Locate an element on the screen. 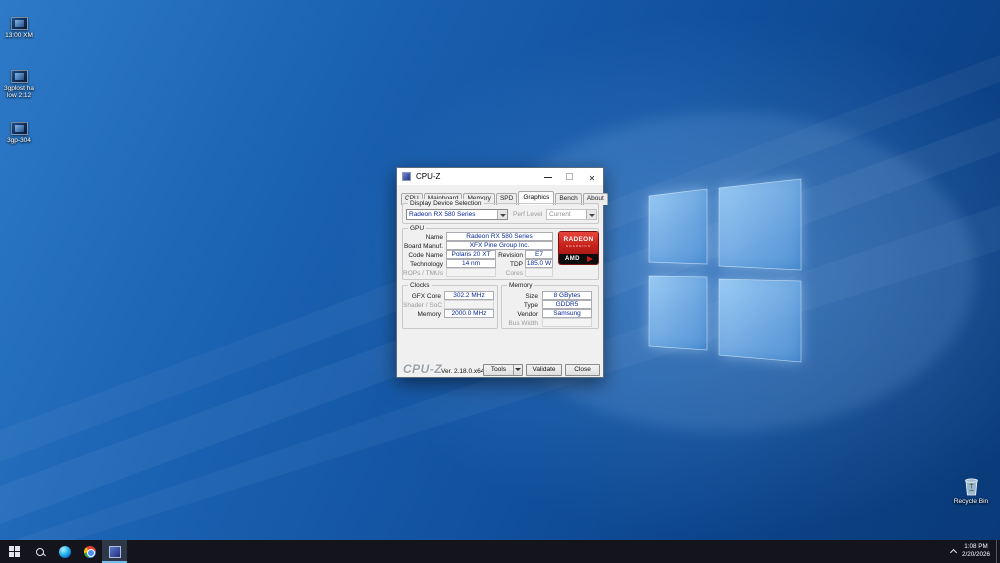  close-icon: ✕ is located at coordinates (592, 178).